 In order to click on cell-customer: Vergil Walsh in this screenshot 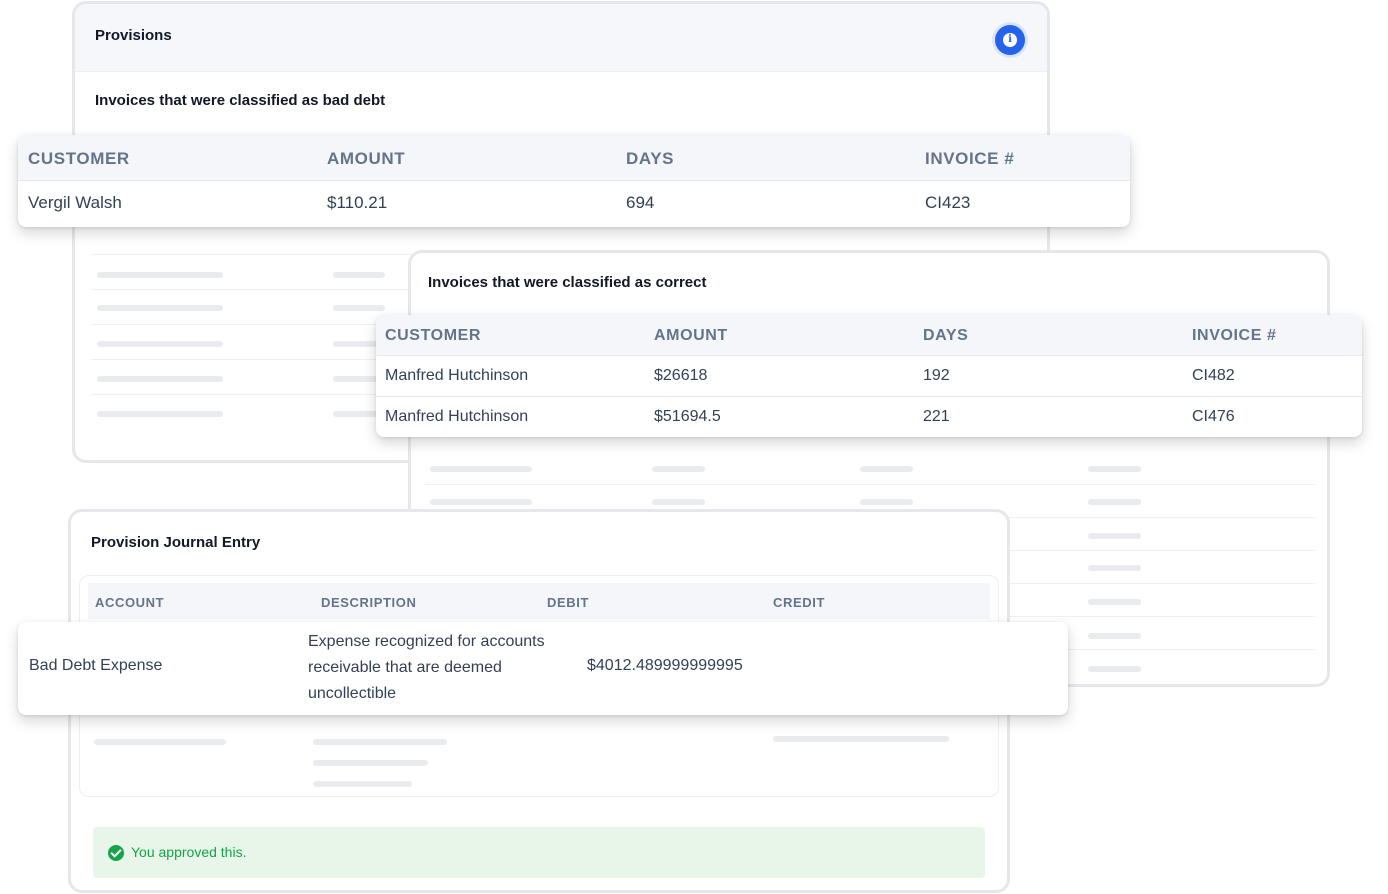, I will do `click(75, 202)`.